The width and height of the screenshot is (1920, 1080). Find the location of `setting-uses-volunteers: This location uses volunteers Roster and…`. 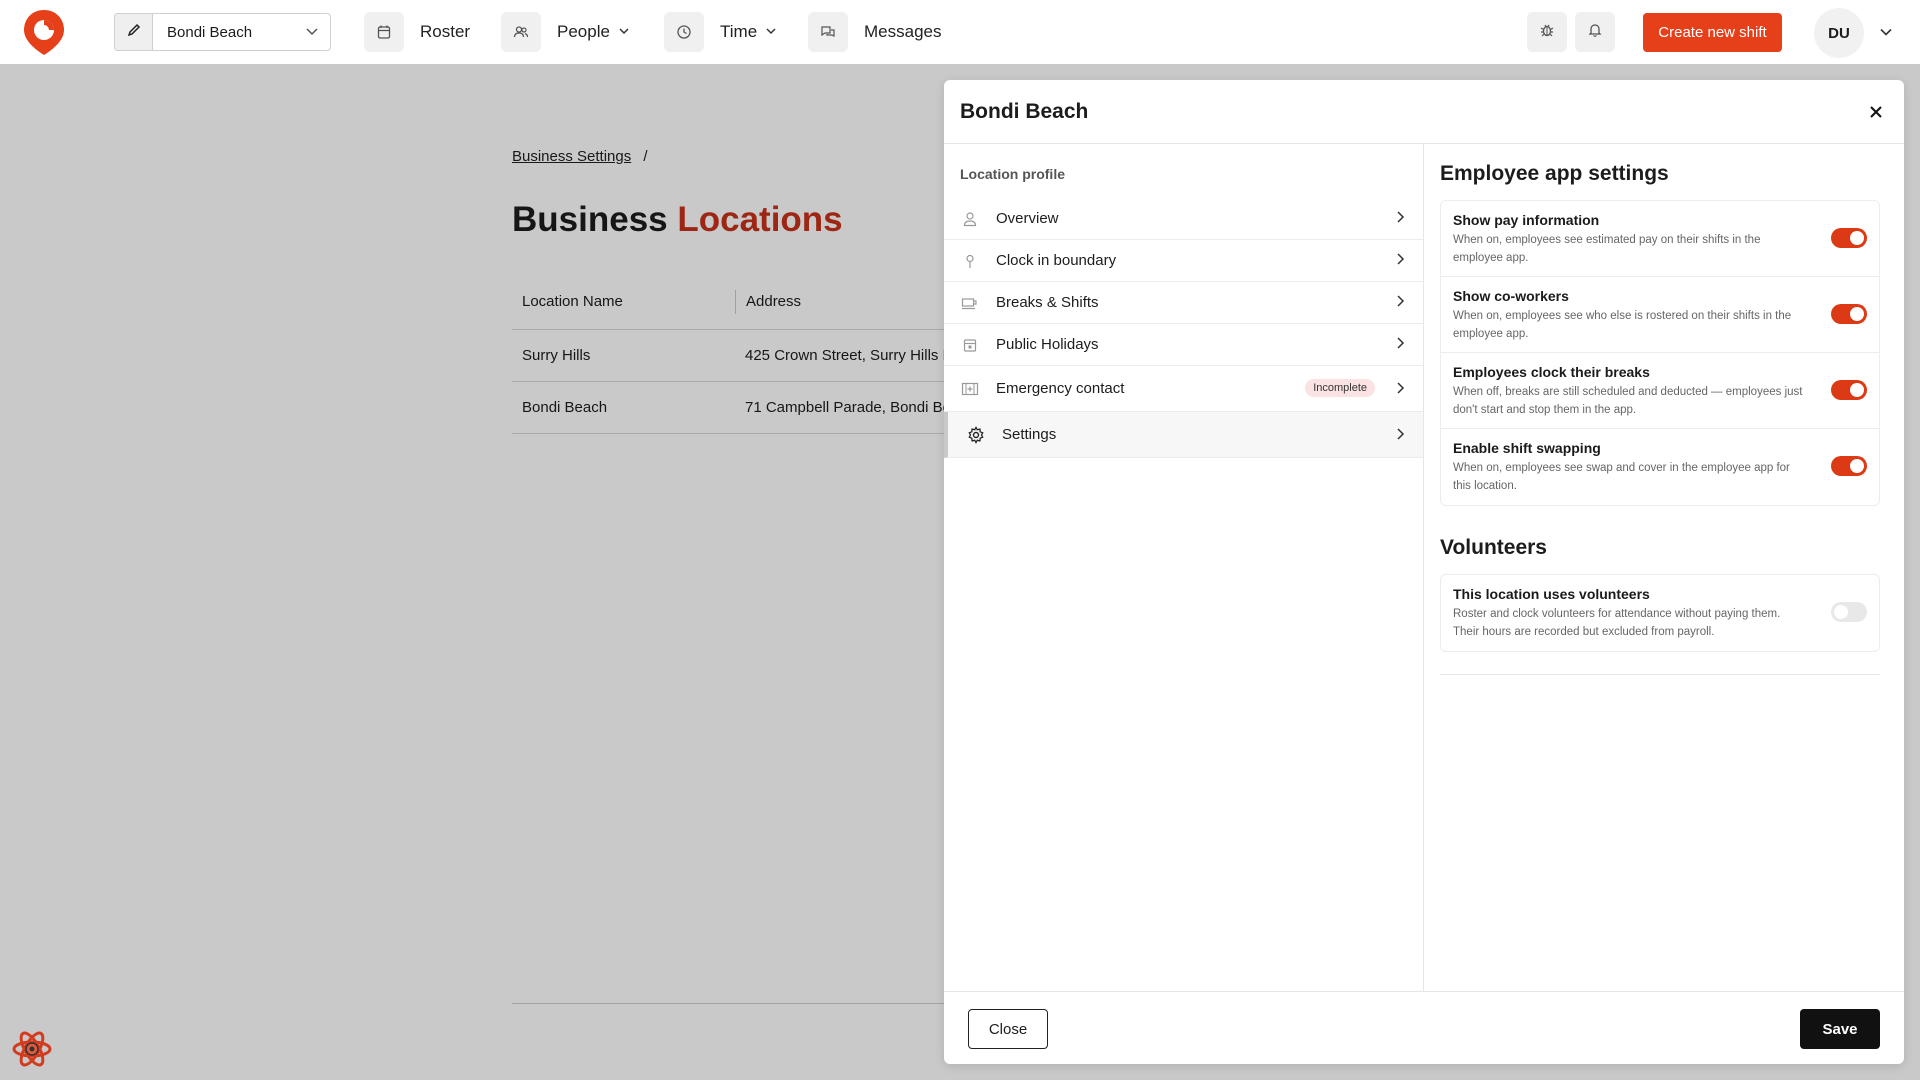

setting-uses-volunteers: This location uses volunteers Roster and… is located at coordinates (1660, 613).